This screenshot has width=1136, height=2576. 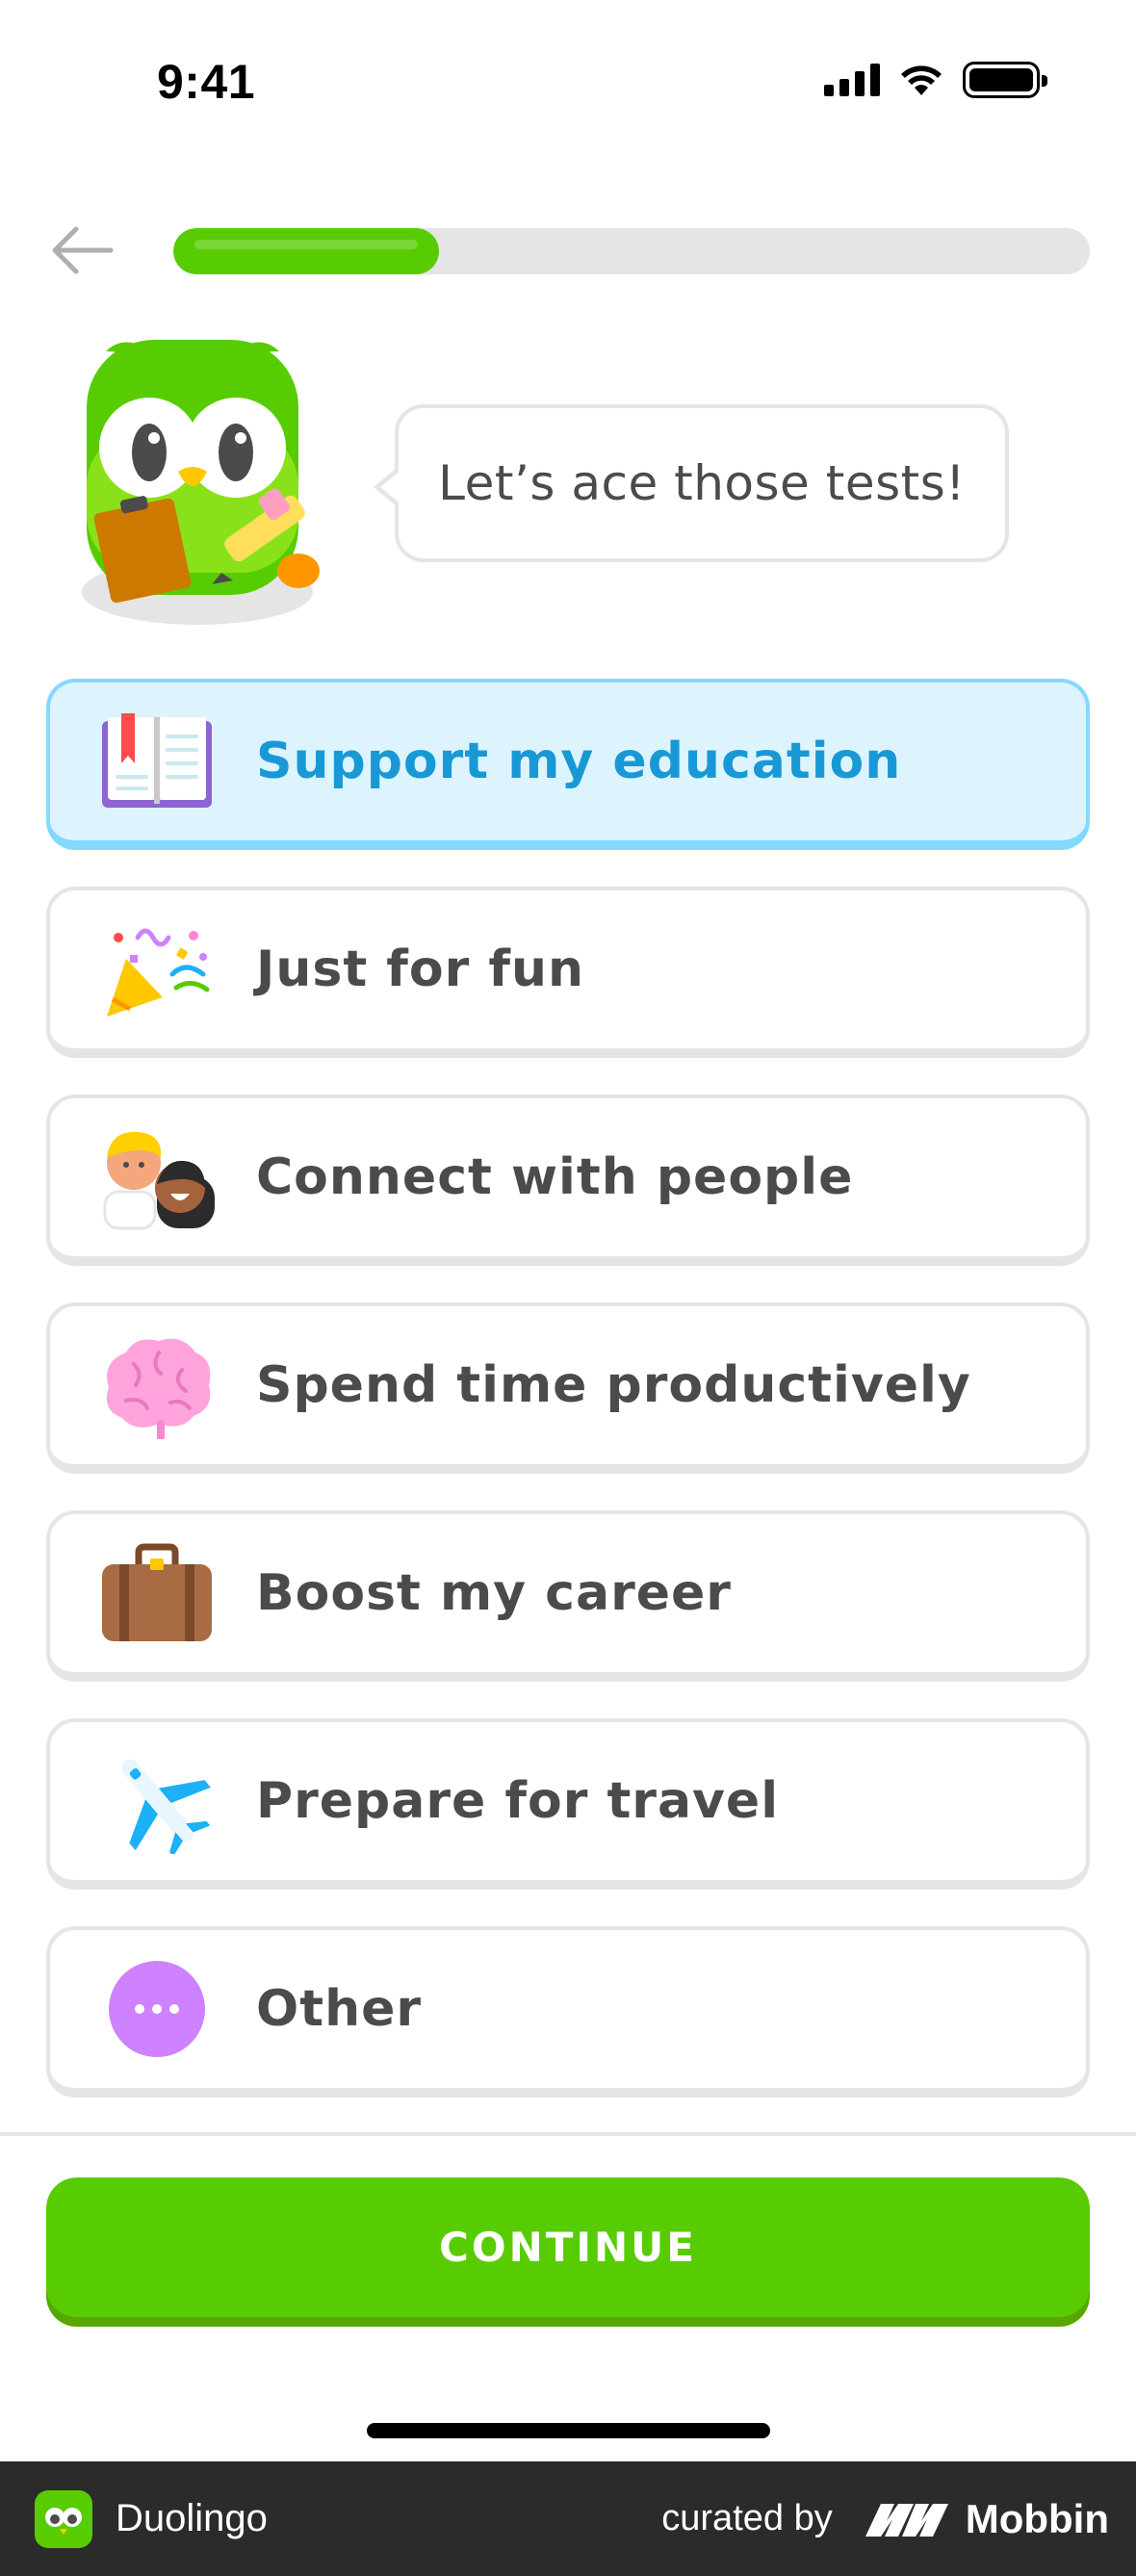 I want to click on owl-mascot-image, so click(x=201, y=483).